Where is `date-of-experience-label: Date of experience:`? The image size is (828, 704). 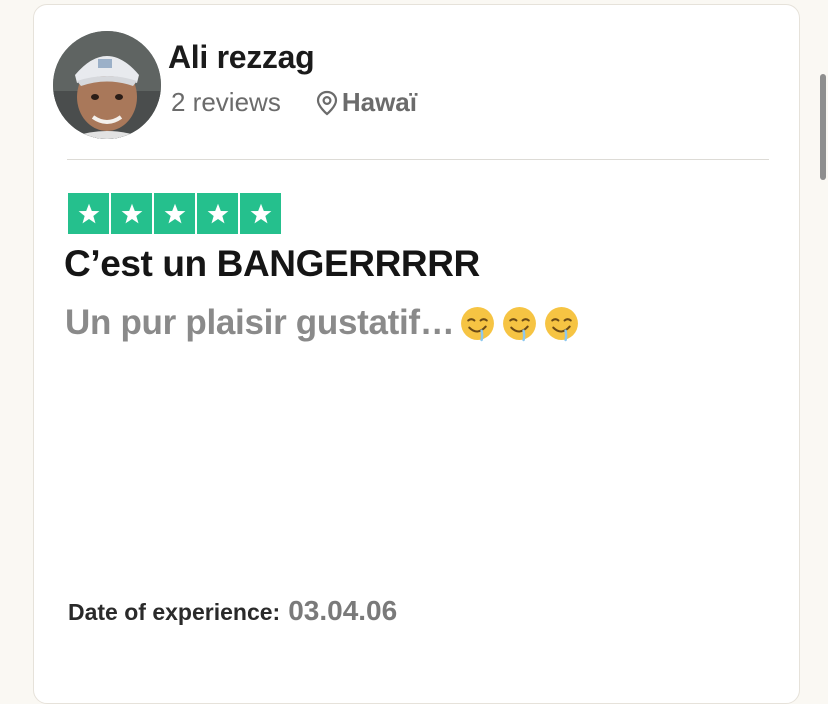 date-of-experience-label: Date of experience: is located at coordinates (174, 612).